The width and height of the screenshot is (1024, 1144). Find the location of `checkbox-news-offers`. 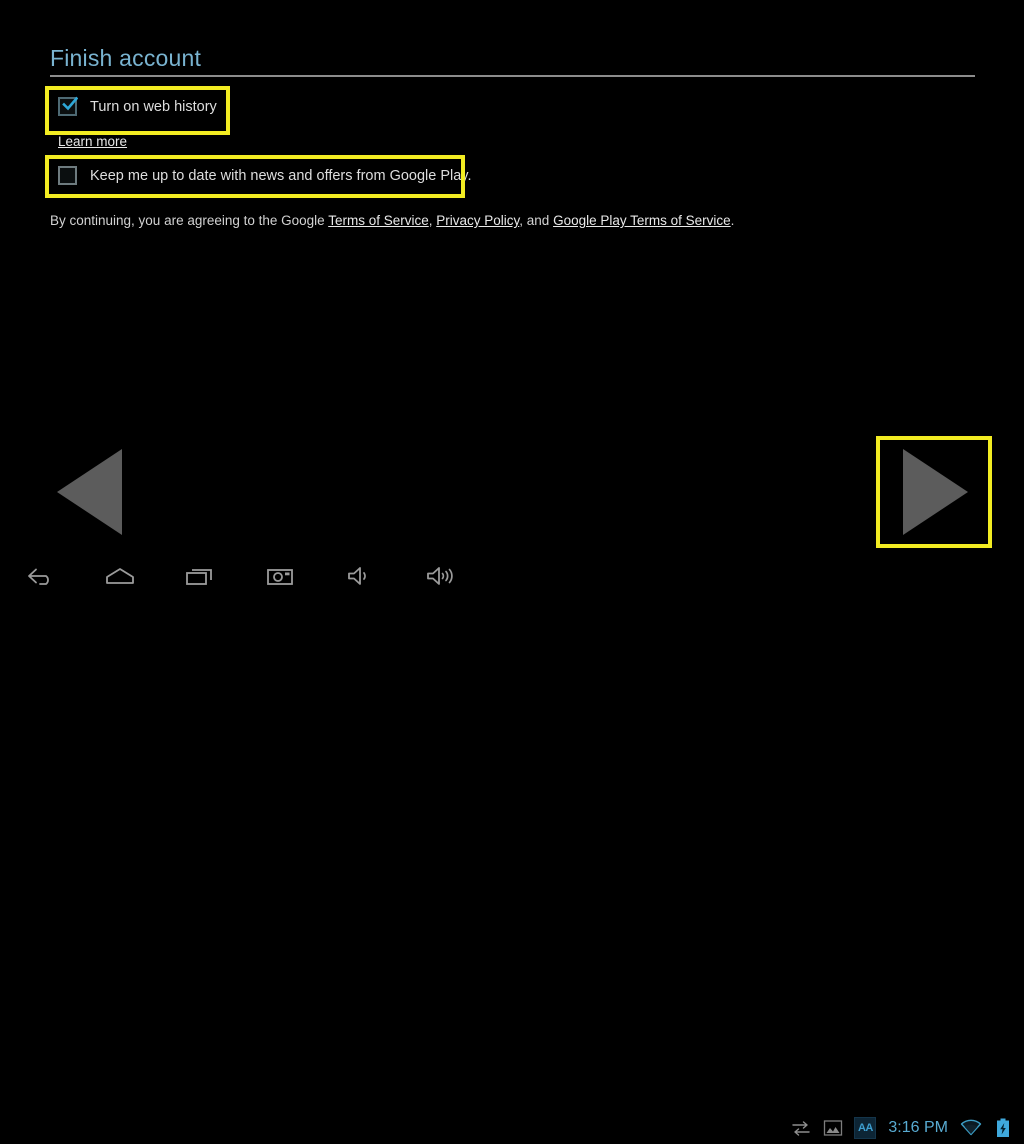

checkbox-news-offers is located at coordinates (67, 175).